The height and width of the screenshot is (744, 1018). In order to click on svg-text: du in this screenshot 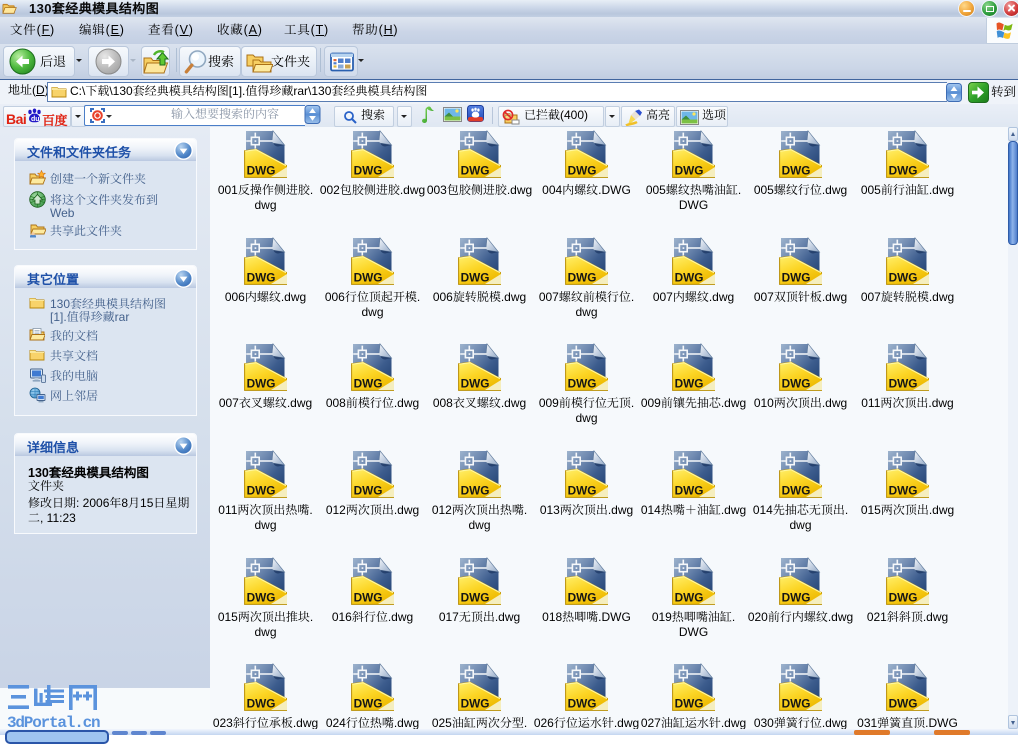, I will do `click(35, 119)`.